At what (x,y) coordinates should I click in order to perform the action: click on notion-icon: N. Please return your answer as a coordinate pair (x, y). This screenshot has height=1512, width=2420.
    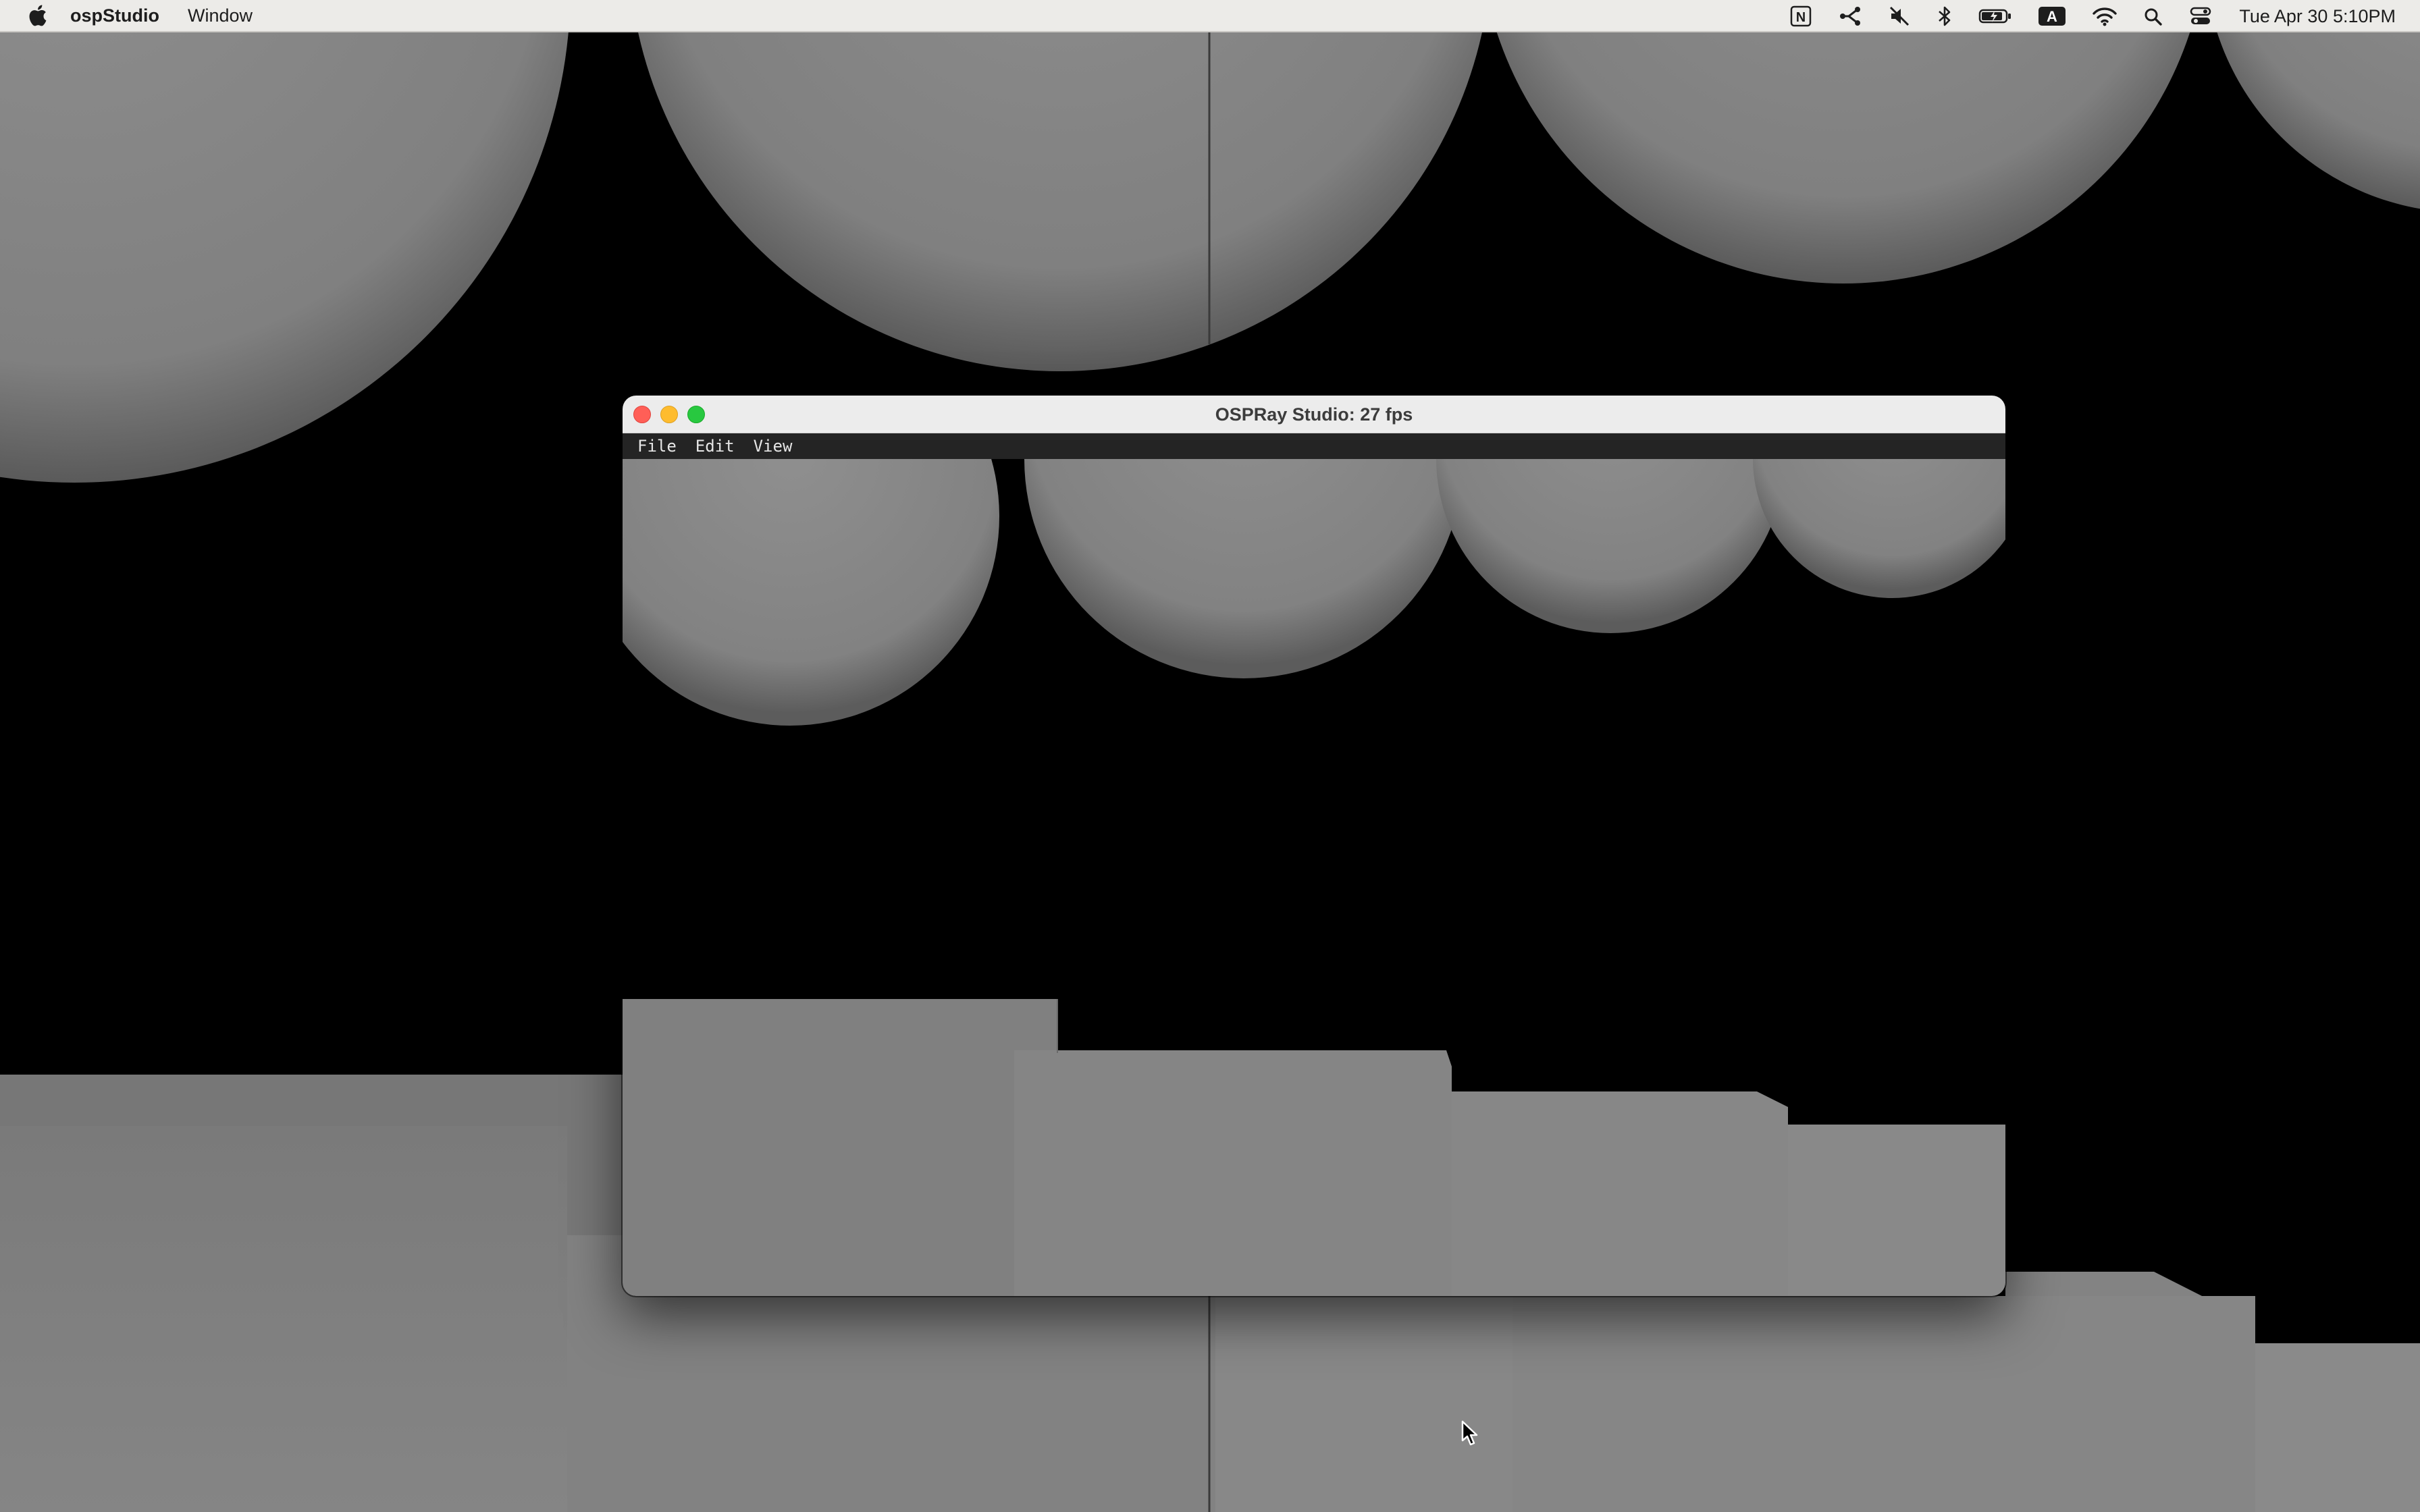
    Looking at the image, I should click on (1800, 16).